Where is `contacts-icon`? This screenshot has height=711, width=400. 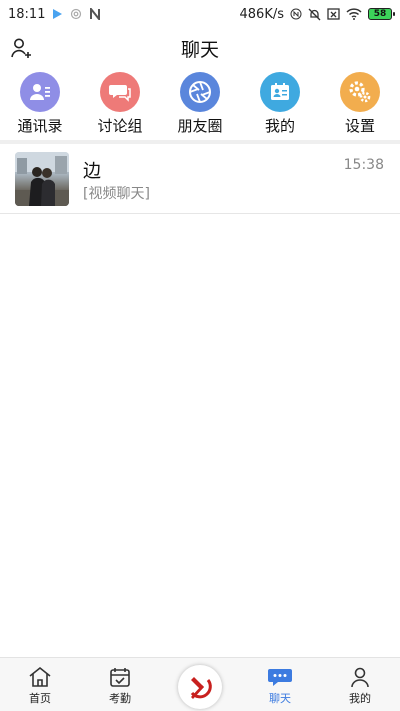 contacts-icon is located at coordinates (40, 92).